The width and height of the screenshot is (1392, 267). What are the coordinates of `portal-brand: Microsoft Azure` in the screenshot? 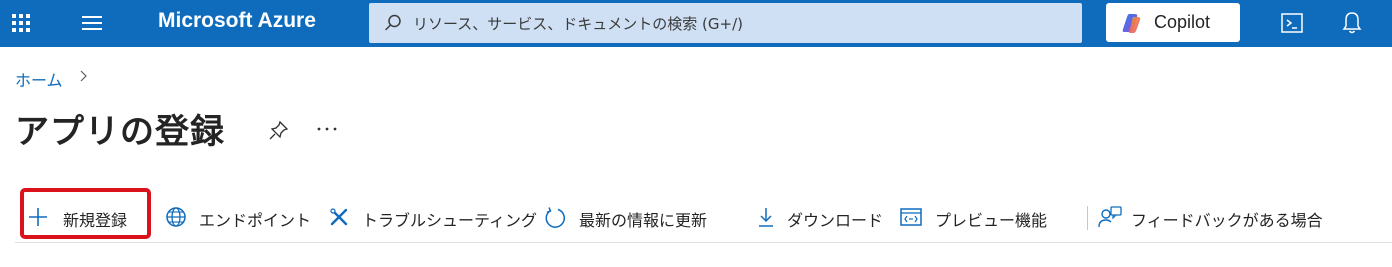 It's located at (237, 21).